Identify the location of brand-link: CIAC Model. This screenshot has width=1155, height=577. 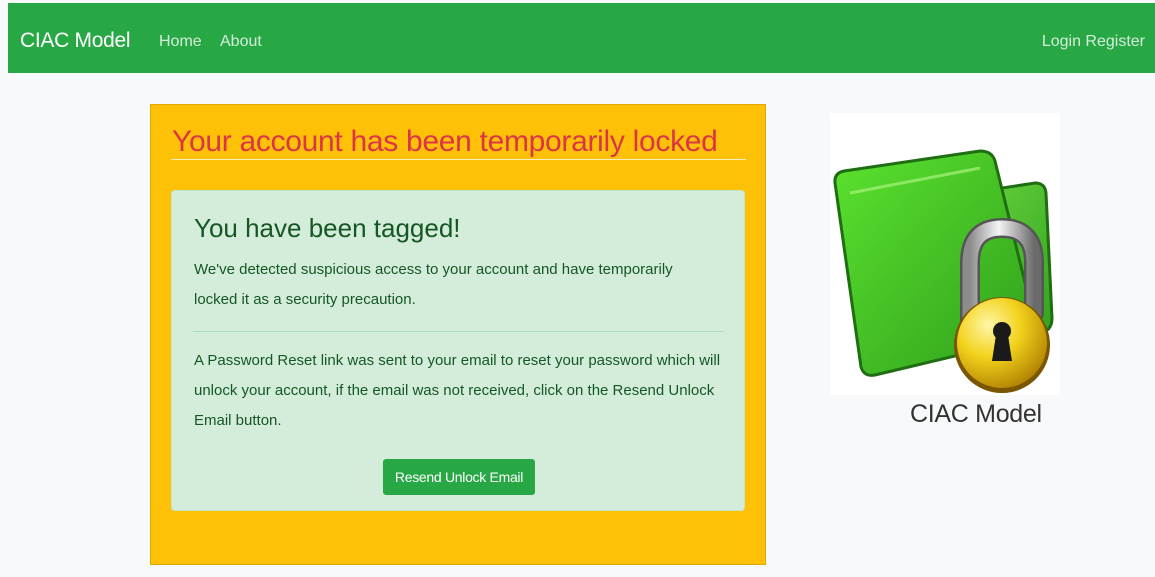
(75, 41).